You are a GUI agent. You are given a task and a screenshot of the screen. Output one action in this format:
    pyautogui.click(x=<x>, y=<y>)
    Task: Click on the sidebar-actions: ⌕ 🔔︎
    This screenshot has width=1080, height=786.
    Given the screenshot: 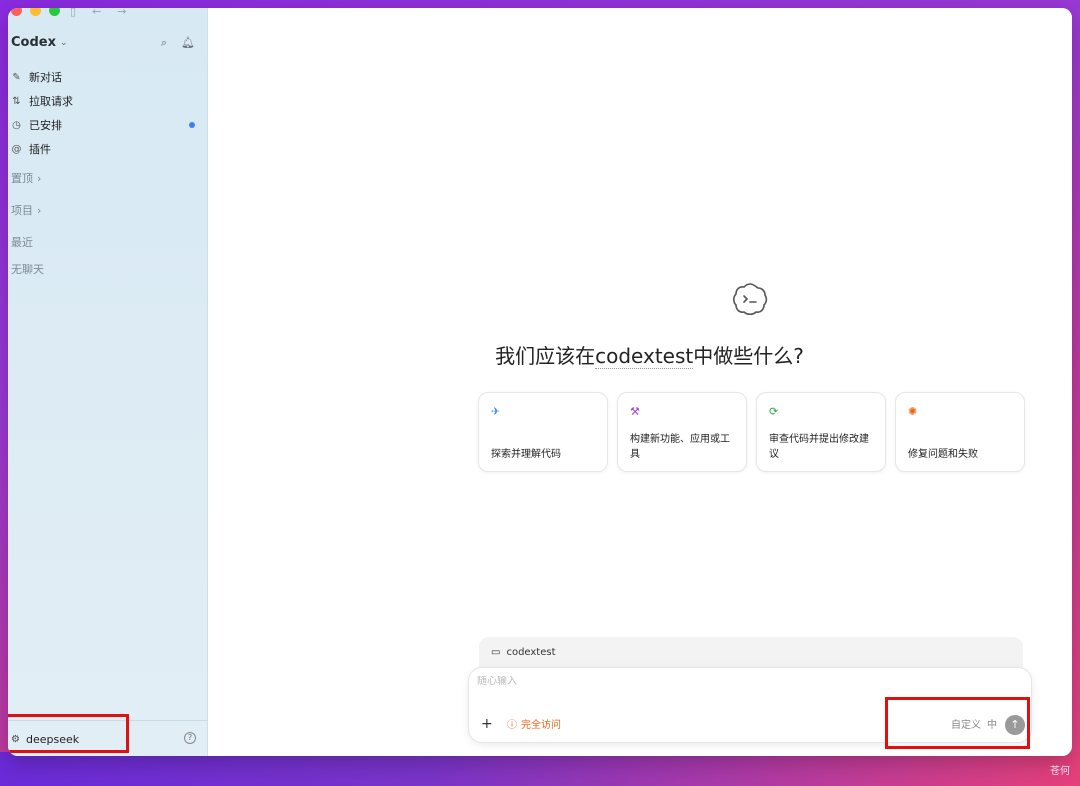 What is the action you would take?
    pyautogui.click(x=178, y=43)
    